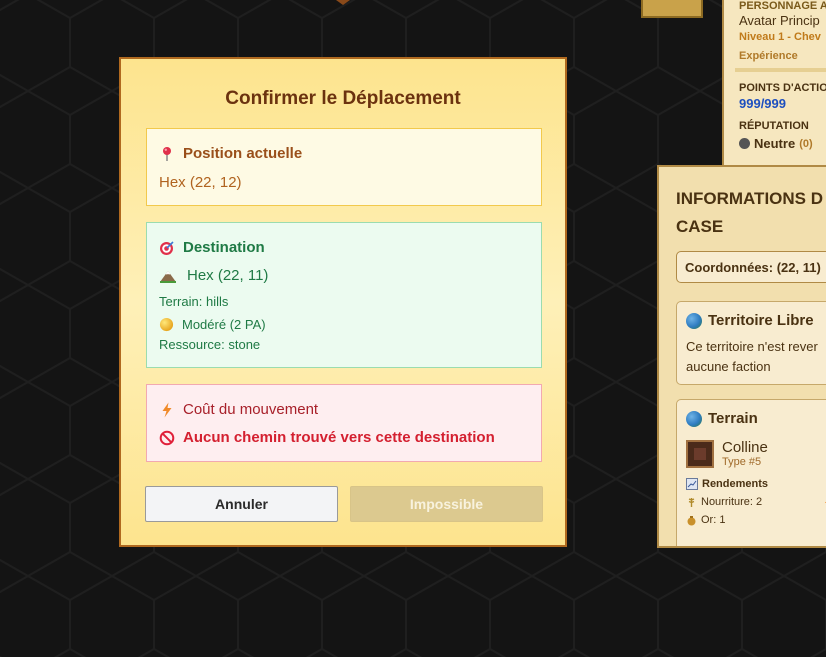 This screenshot has height=657, width=826. I want to click on reputation-count: (0), so click(806, 143).